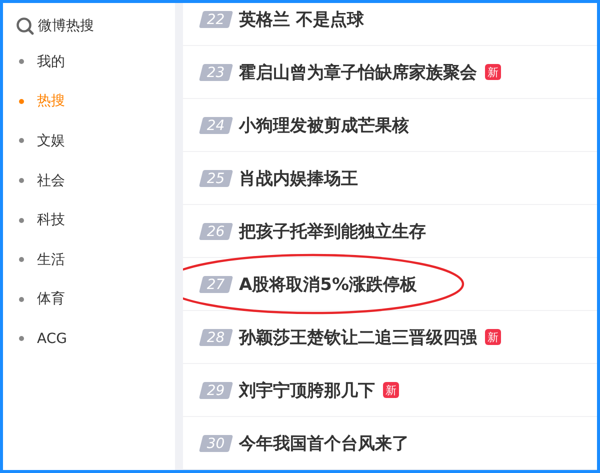 Image resolution: width=600 pixels, height=473 pixels. I want to click on trending-topic-link: 小狗理发被剪成芒果核, so click(324, 125).